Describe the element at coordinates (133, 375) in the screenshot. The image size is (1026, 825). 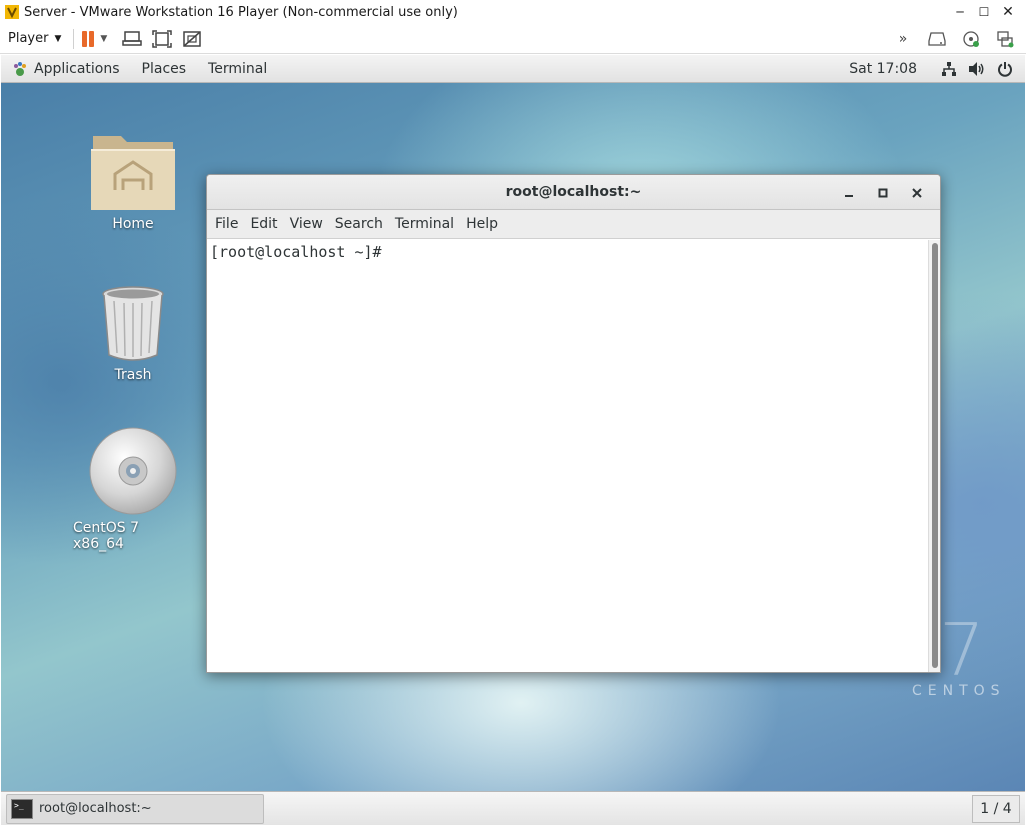
I see `desktop-icon-label: Trash` at that location.